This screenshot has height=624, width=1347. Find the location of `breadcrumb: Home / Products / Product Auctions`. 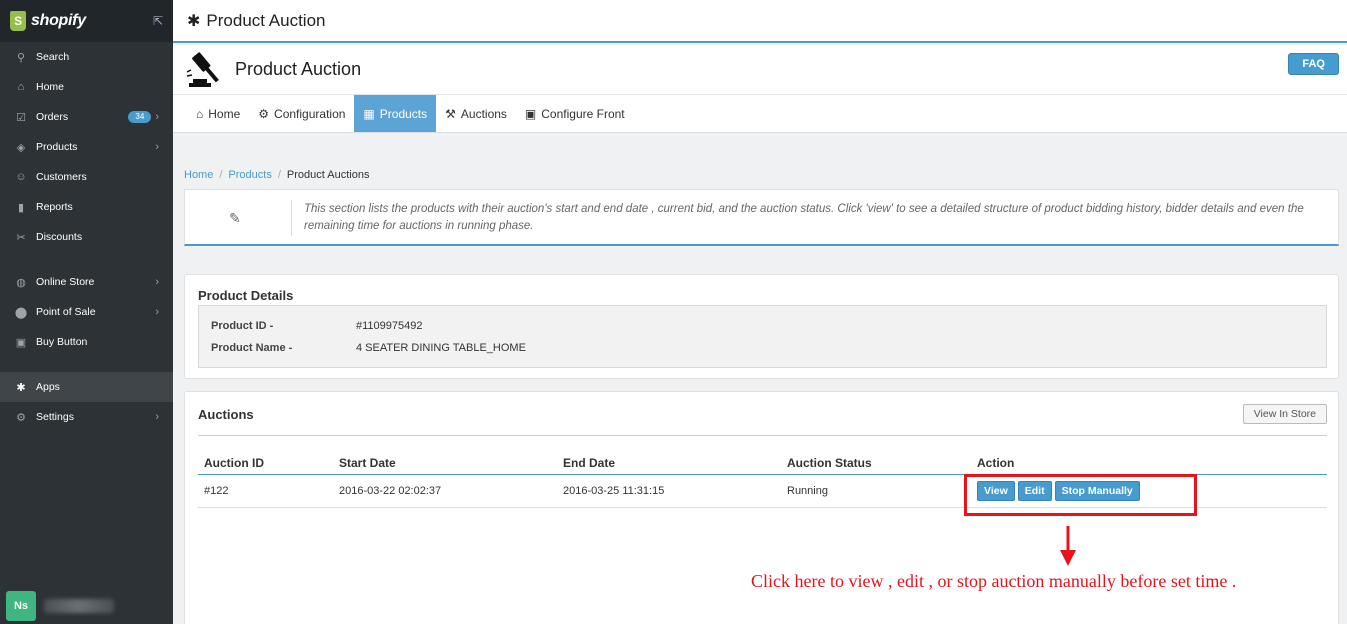

breadcrumb: Home / Products / Product Auctions is located at coordinates (276, 175).